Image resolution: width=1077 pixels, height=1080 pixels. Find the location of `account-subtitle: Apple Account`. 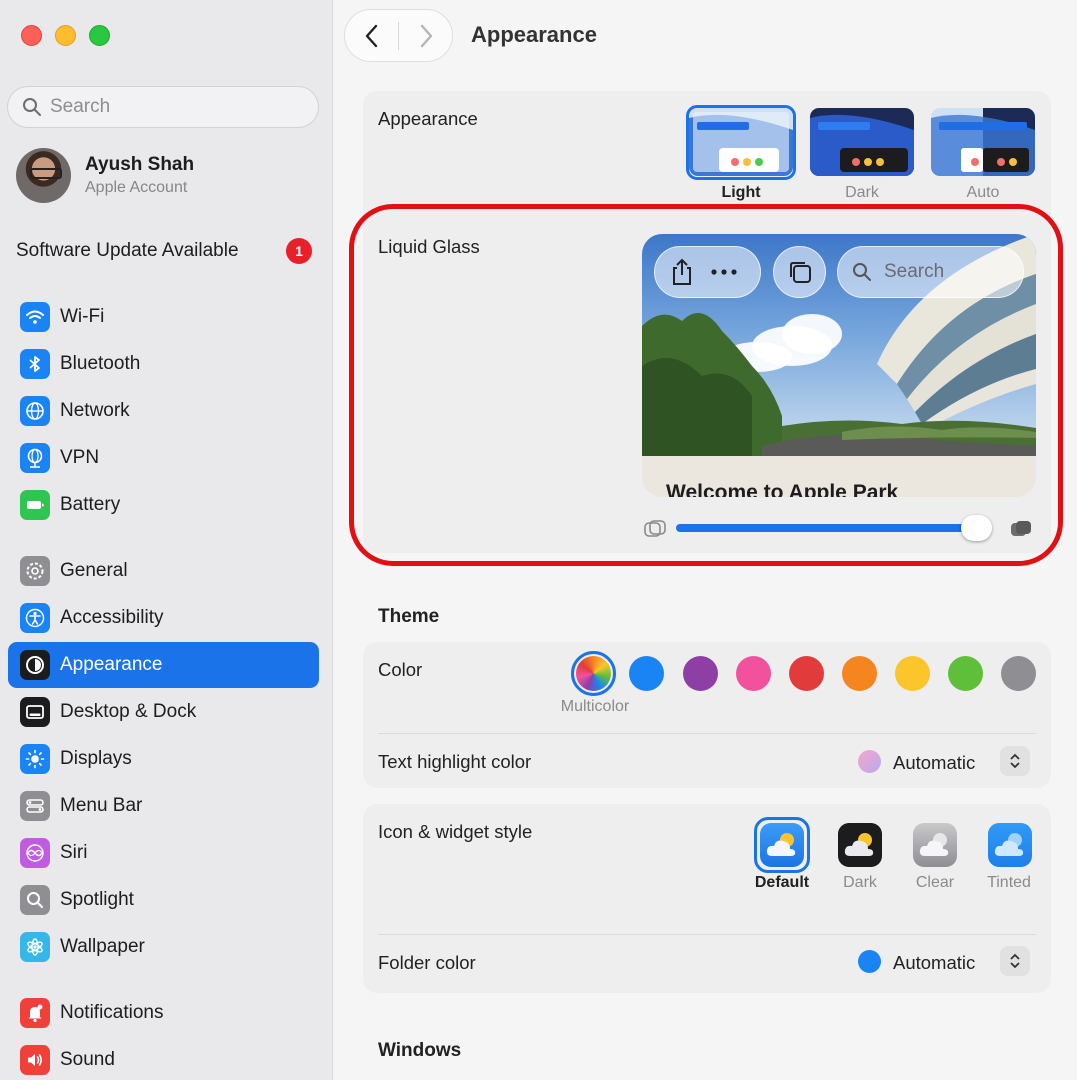

account-subtitle: Apple Account is located at coordinates (136, 187).